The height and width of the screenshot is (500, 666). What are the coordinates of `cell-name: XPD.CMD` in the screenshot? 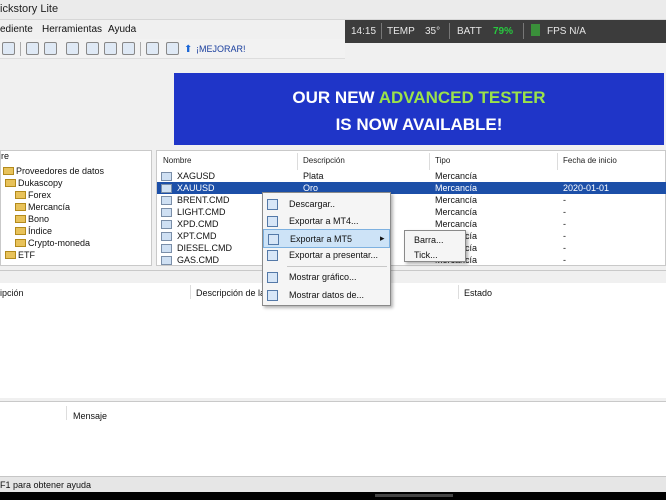 It's located at (198, 224).